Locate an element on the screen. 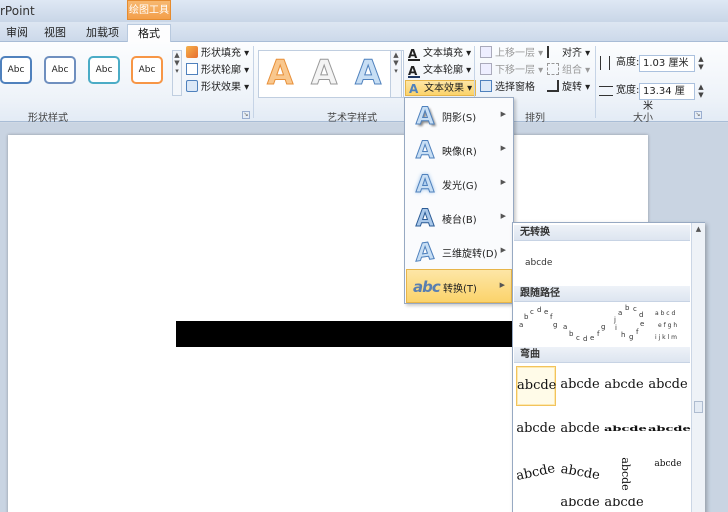  warp-ring-option: abcde is located at coordinates (625, 430).